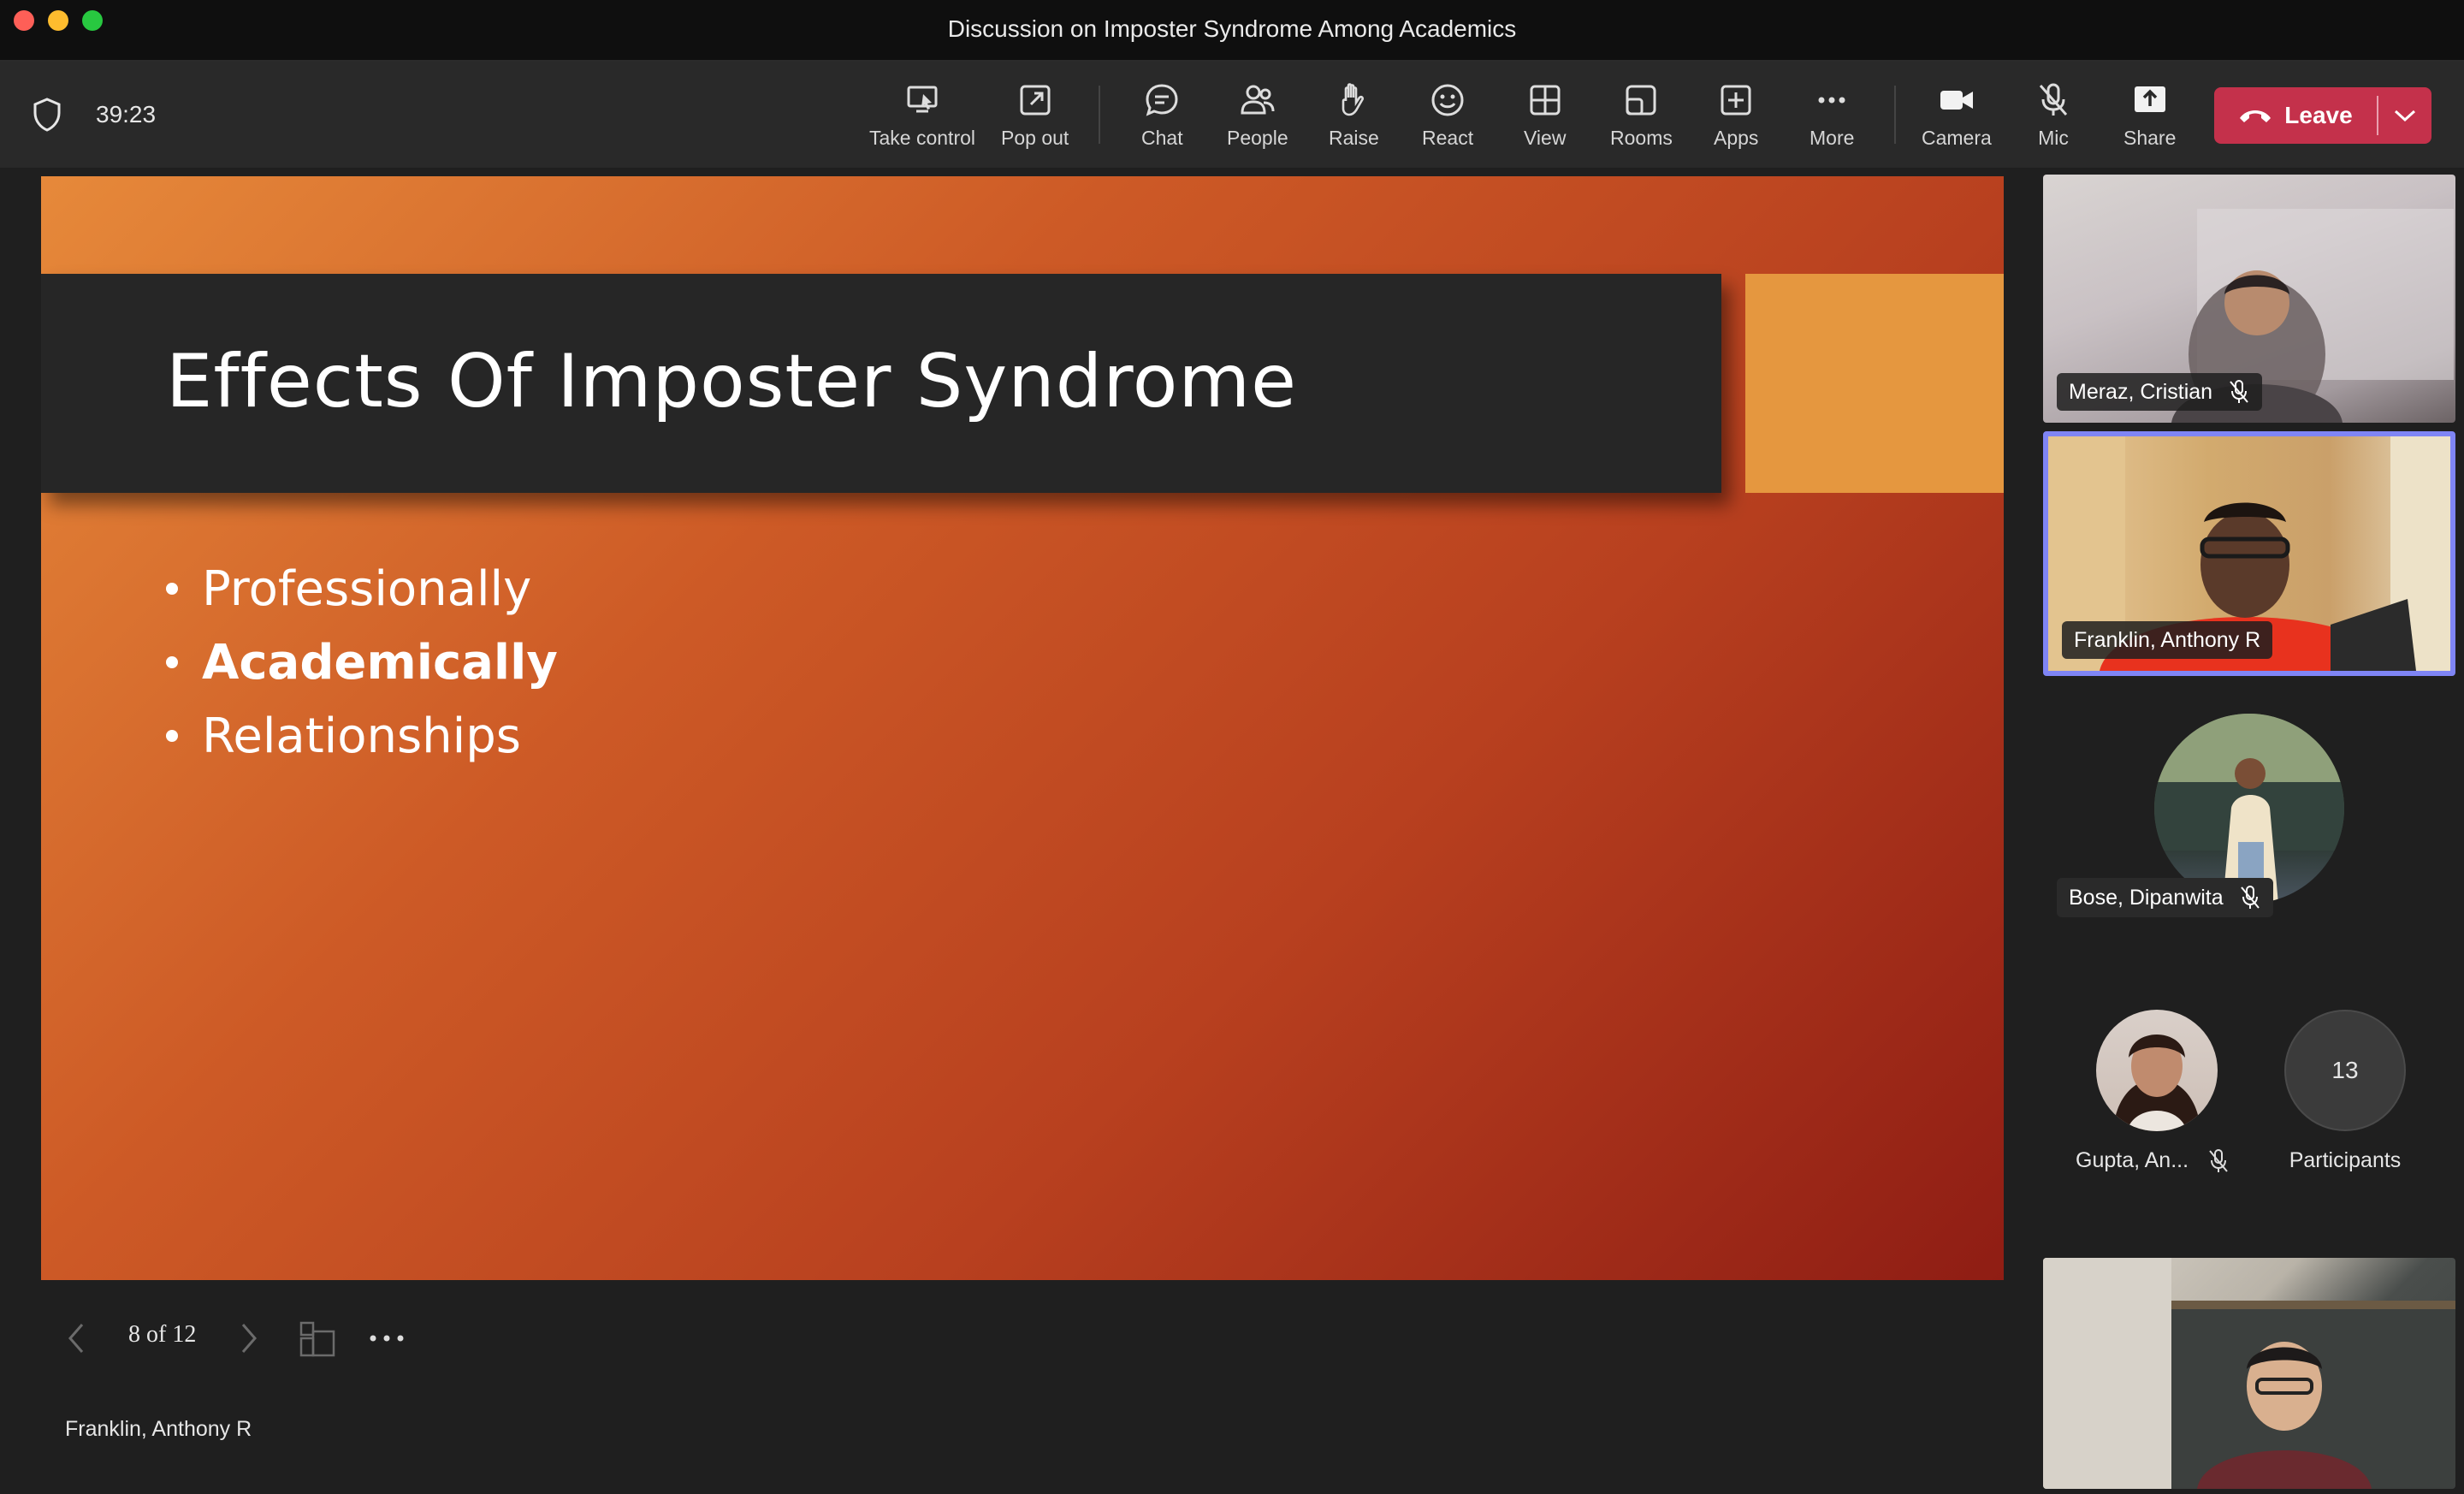 Image resolution: width=2464 pixels, height=1494 pixels. Describe the element at coordinates (922, 138) in the screenshot. I see `take-control-label: Take control` at that location.